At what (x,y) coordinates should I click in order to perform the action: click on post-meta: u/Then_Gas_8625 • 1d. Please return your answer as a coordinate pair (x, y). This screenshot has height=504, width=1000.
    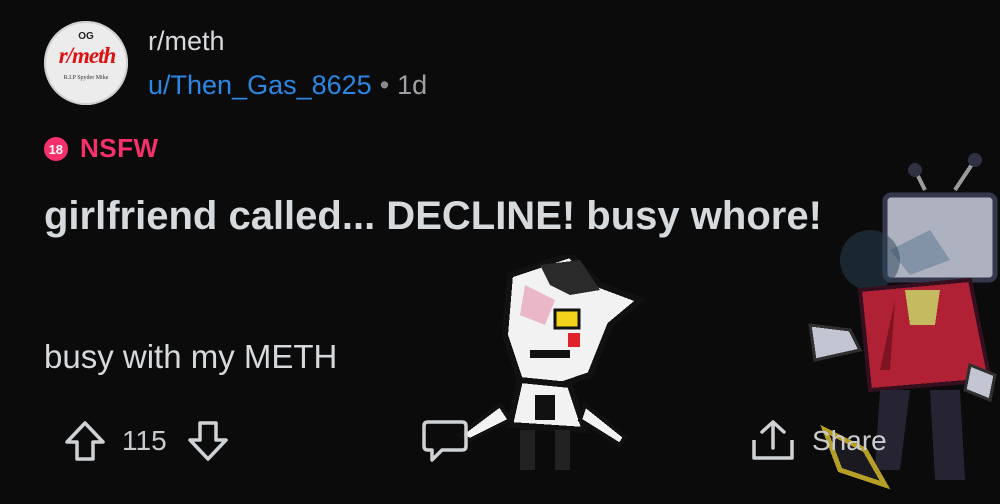
    Looking at the image, I should click on (287, 85).